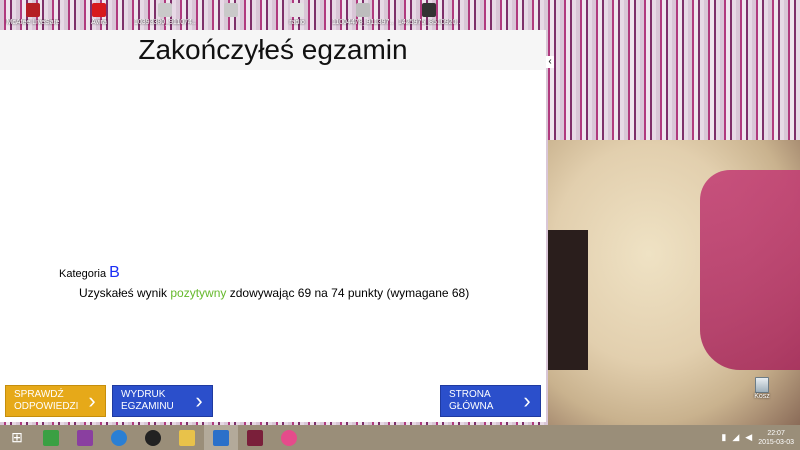 This screenshot has height=450, width=800. I want to click on result-suffix: zdowywając 69 na 74 punkty (wymagane 68), so click(349, 293).